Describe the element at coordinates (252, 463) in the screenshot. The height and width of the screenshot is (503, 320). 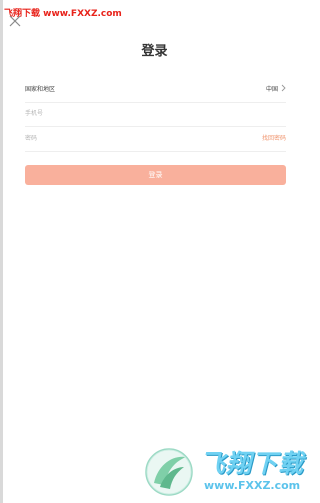
I see `brand-logo-text: 飞翔下载` at that location.